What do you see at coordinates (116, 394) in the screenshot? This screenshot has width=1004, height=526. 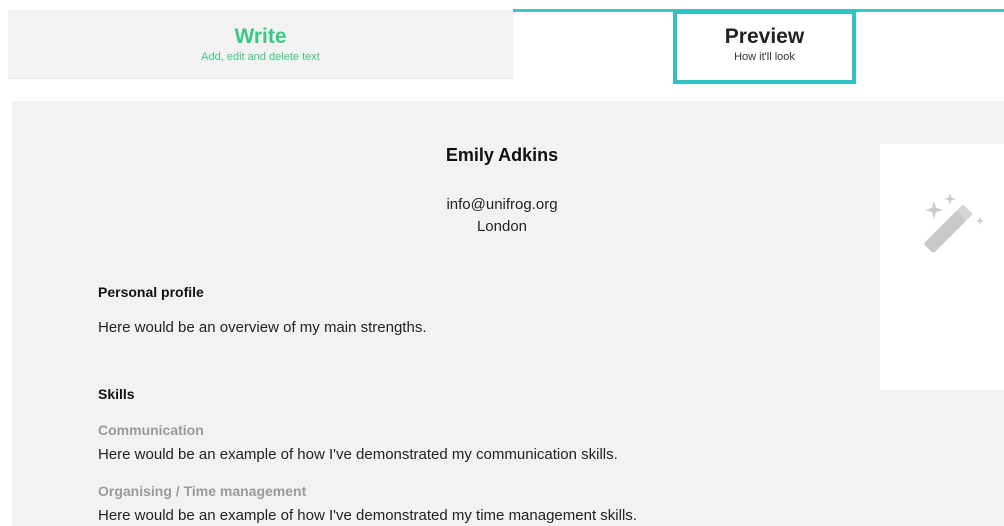 I see `section-heading-skills: Skills` at bounding box center [116, 394].